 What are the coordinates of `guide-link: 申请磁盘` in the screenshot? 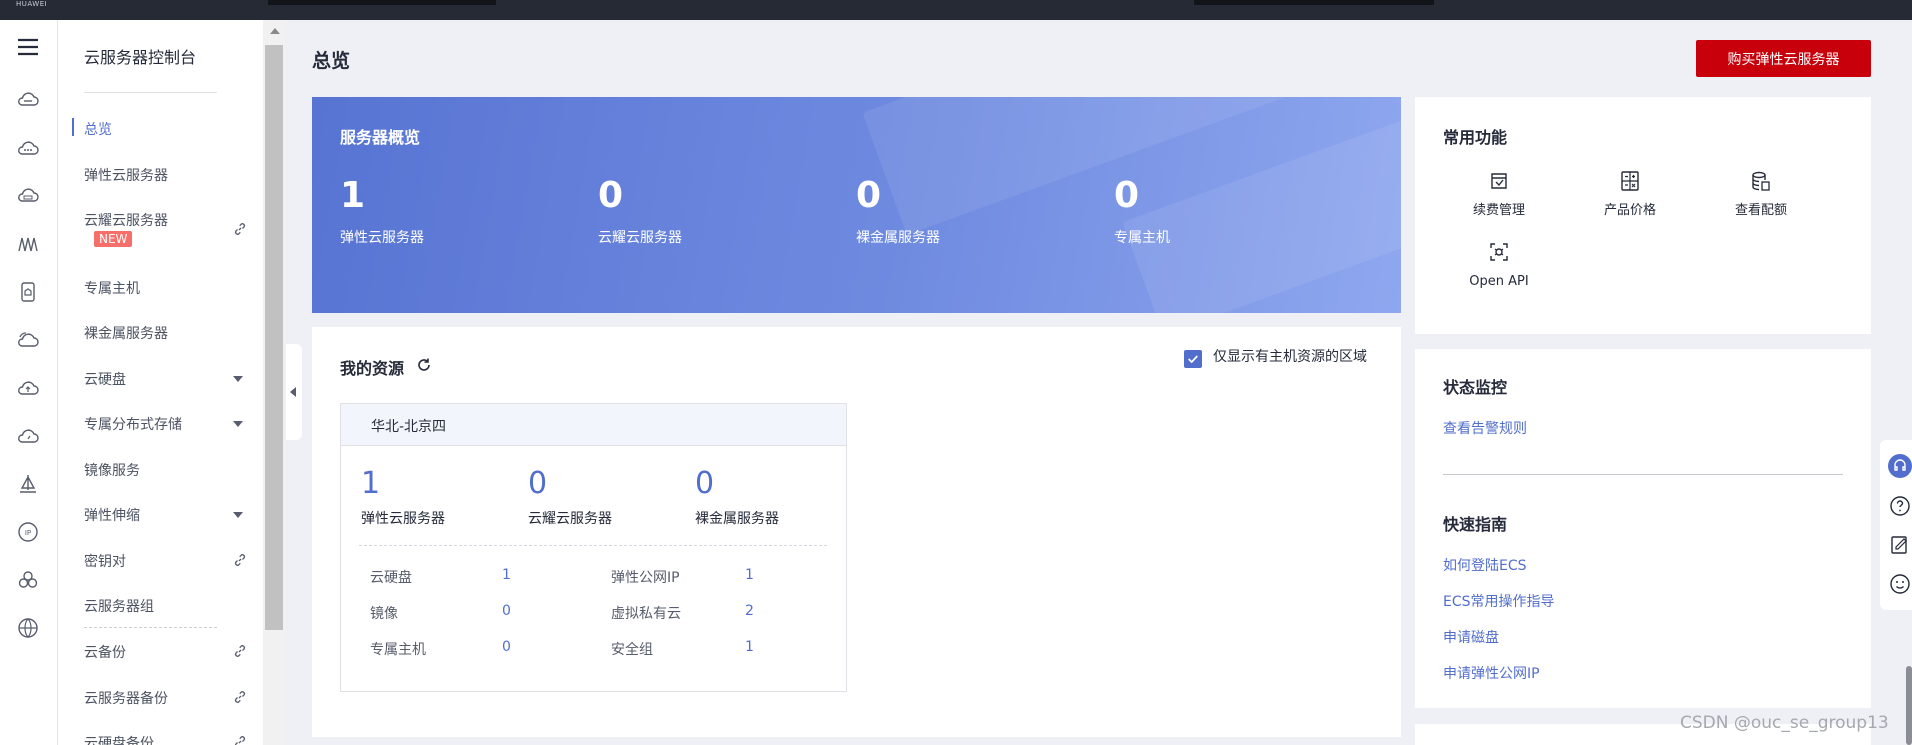 It's located at (1471, 637).